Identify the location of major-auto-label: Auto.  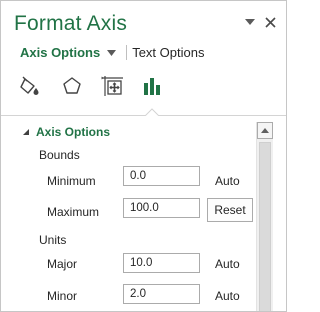
(227, 264).